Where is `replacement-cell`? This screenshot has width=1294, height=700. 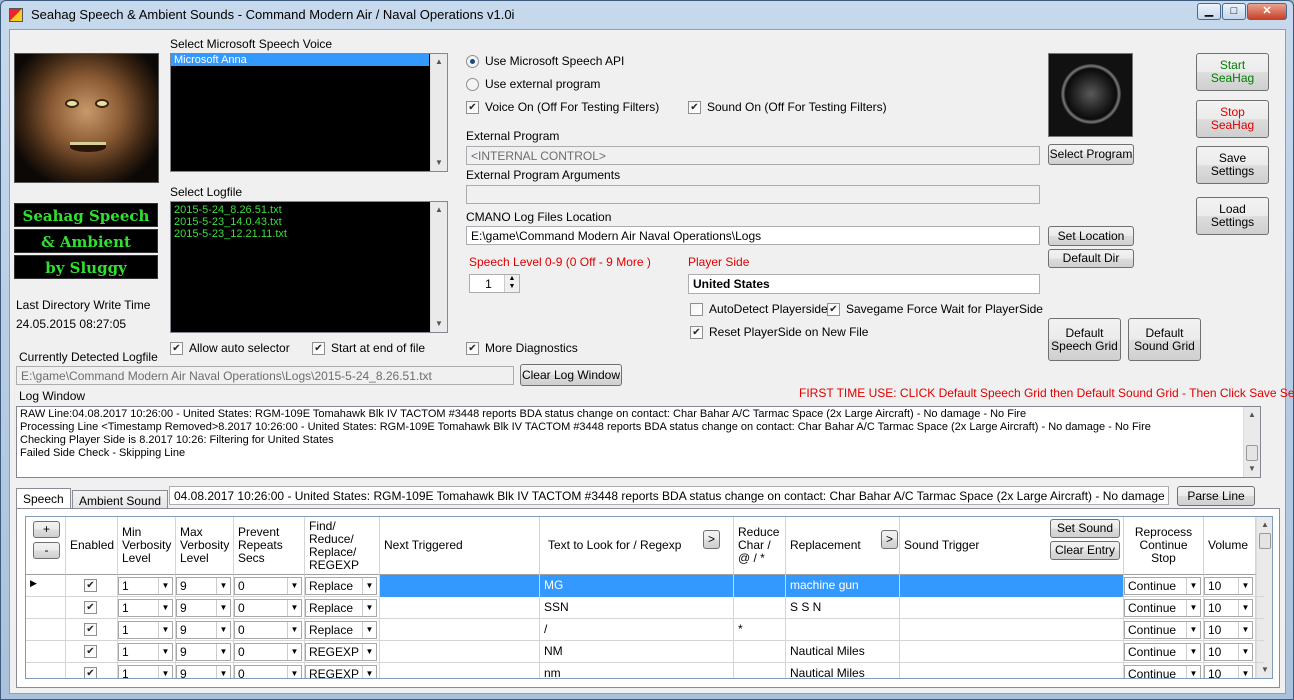 replacement-cell is located at coordinates (843, 630).